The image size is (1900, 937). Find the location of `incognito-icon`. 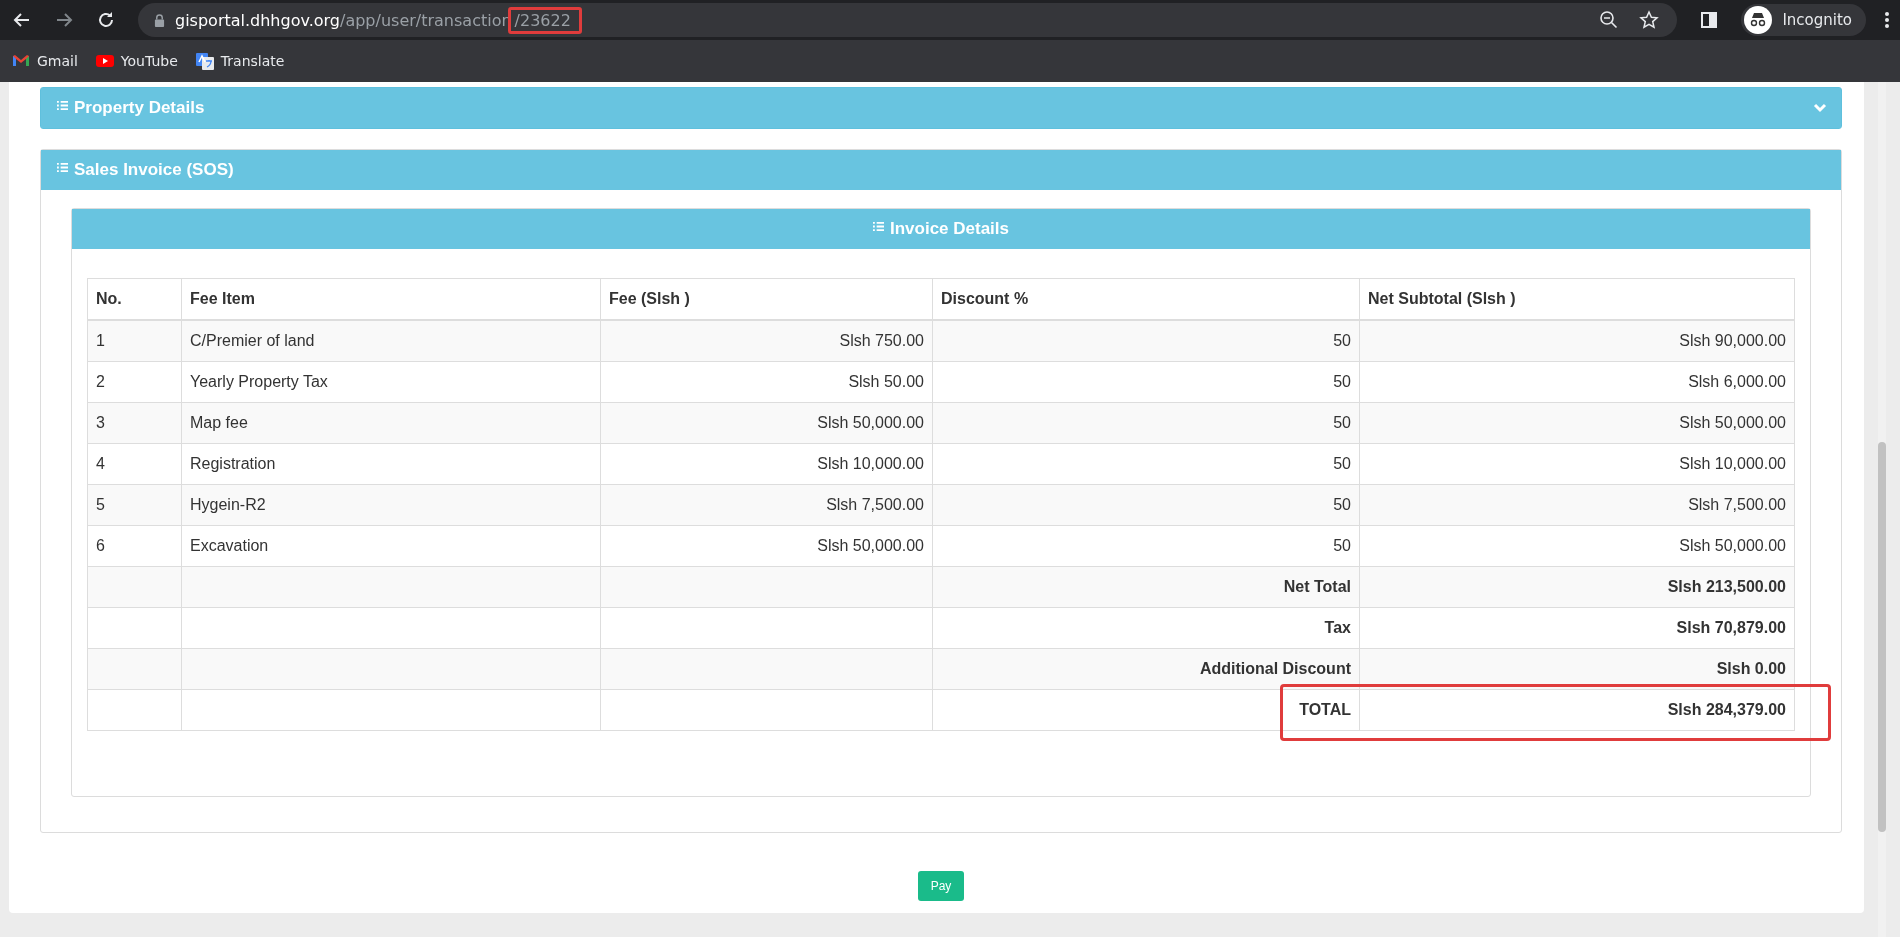

incognito-icon is located at coordinates (1758, 20).